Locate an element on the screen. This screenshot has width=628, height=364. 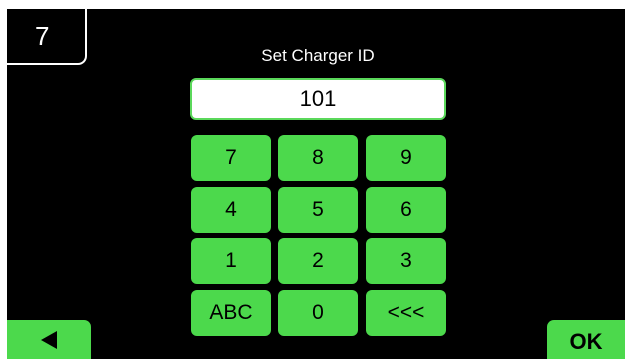
back-button is located at coordinates (49, 339).